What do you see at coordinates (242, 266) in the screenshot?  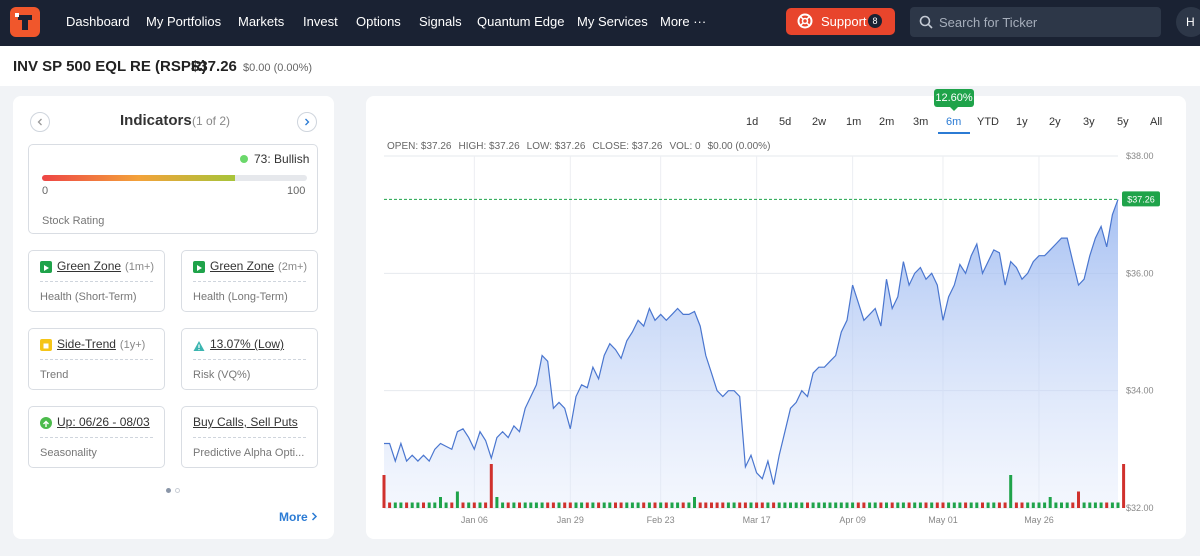 I see `indicator-label: Green Zone` at bounding box center [242, 266].